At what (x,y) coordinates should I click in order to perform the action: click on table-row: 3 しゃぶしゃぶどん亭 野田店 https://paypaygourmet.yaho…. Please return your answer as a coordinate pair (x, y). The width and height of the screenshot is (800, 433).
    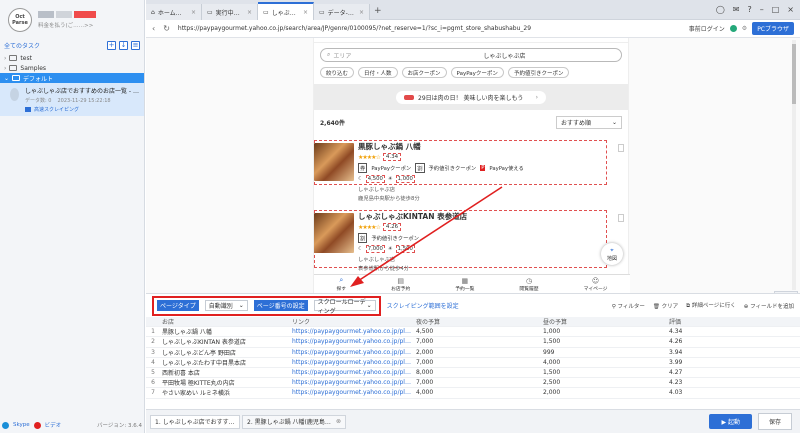
    Looking at the image, I should click on (473, 353).